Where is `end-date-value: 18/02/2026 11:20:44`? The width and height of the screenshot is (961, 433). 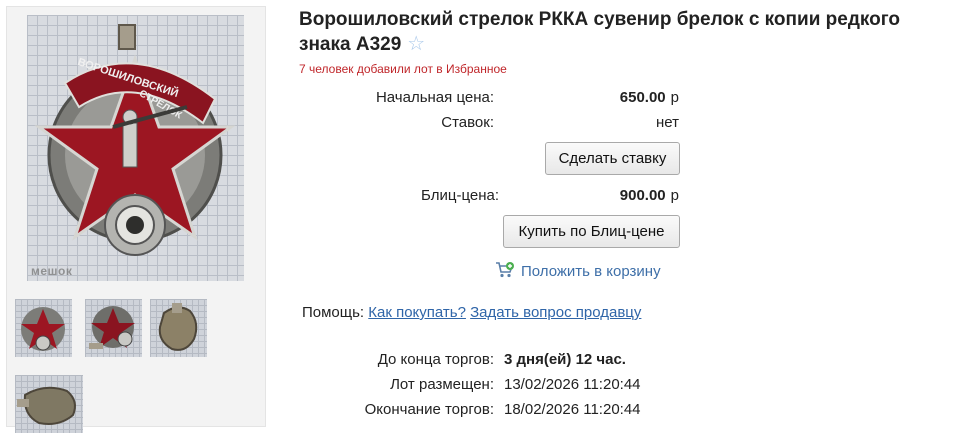
end-date-value: 18/02/2026 11:20:44 is located at coordinates (572, 409).